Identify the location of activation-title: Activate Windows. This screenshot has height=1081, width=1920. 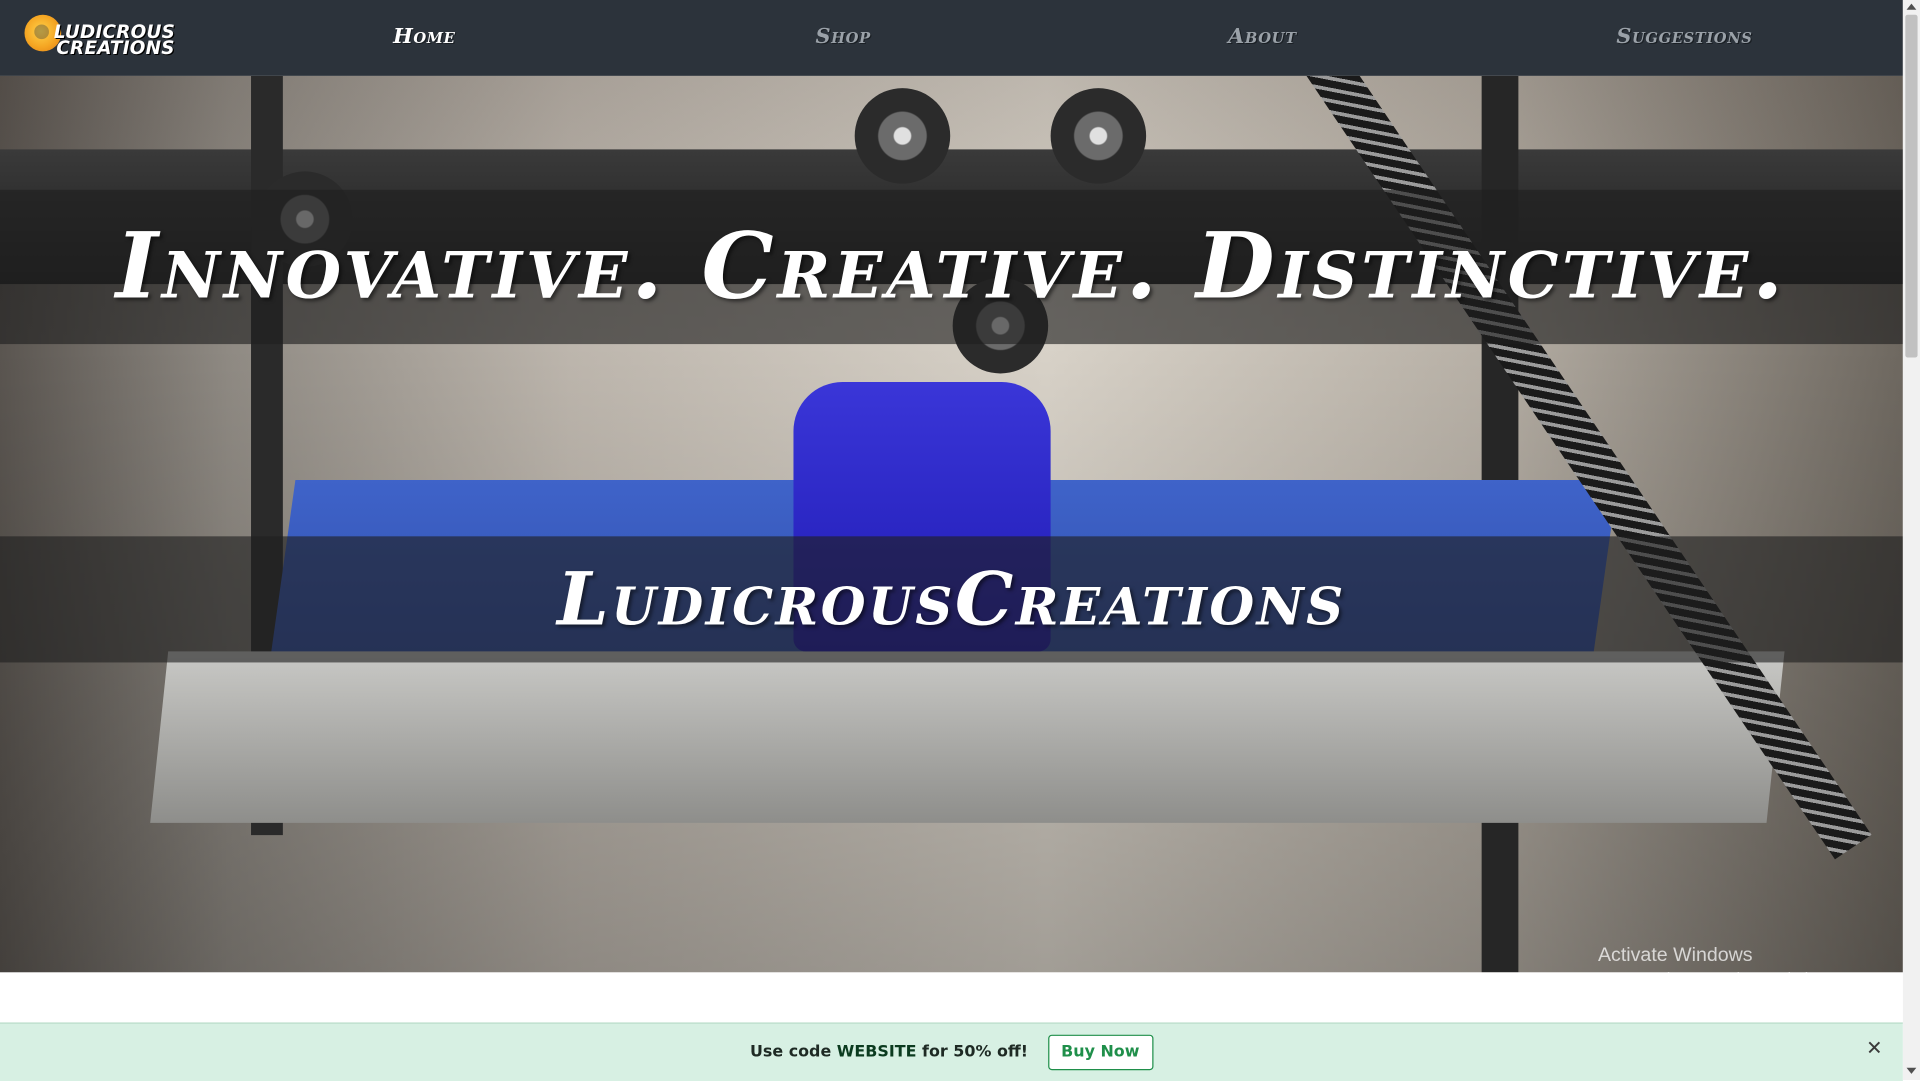
(1675, 956).